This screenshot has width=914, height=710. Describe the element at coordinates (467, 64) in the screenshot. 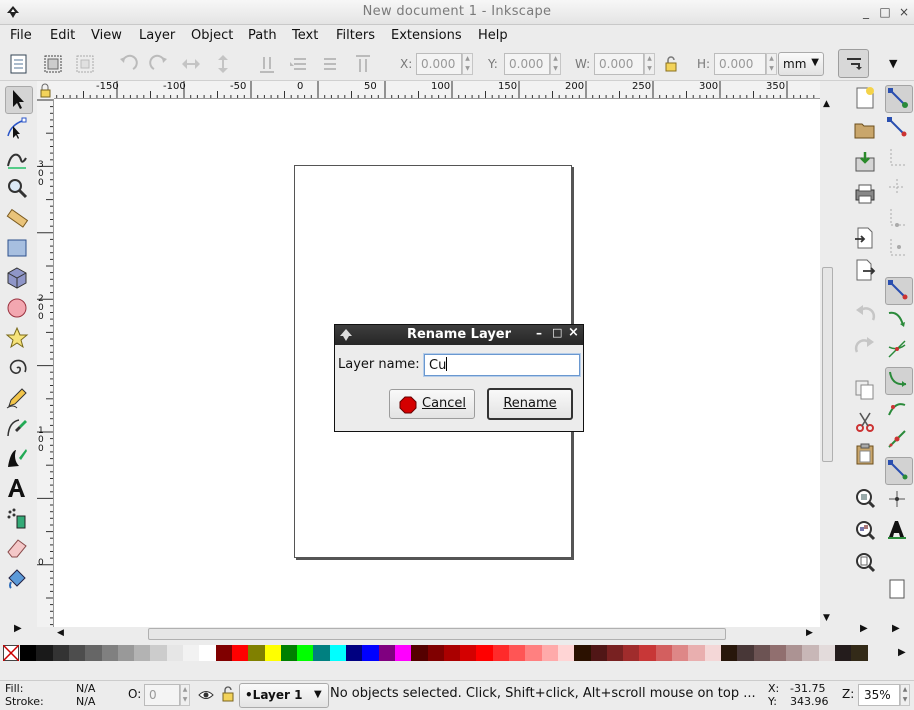

I see `x-spinner: ▲ ▼` at that location.